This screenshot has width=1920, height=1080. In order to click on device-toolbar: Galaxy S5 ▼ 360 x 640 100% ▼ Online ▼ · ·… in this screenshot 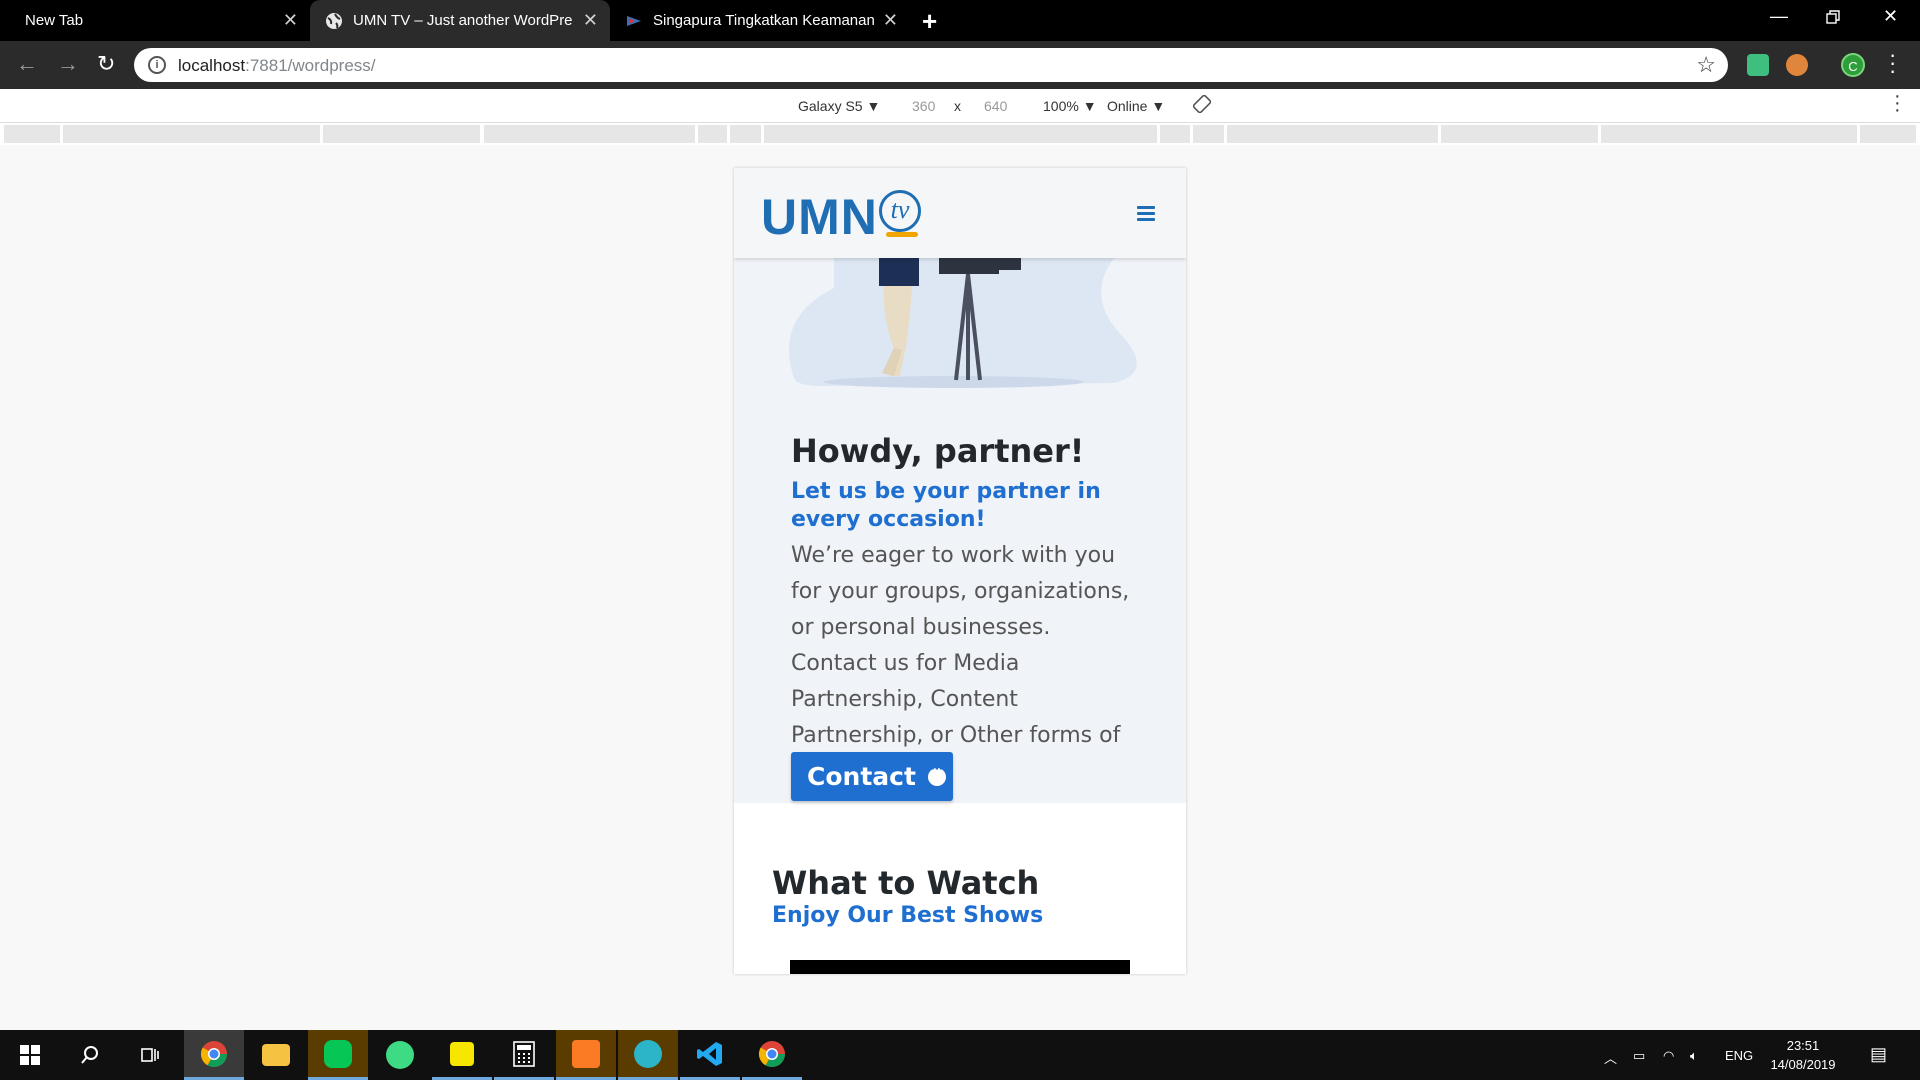, I will do `click(960, 104)`.